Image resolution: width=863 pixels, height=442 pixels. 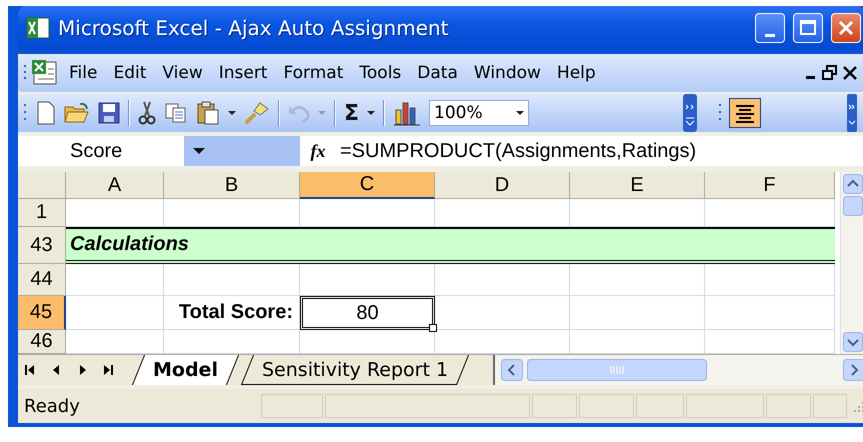 I want to click on close-icon, so click(x=850, y=73).